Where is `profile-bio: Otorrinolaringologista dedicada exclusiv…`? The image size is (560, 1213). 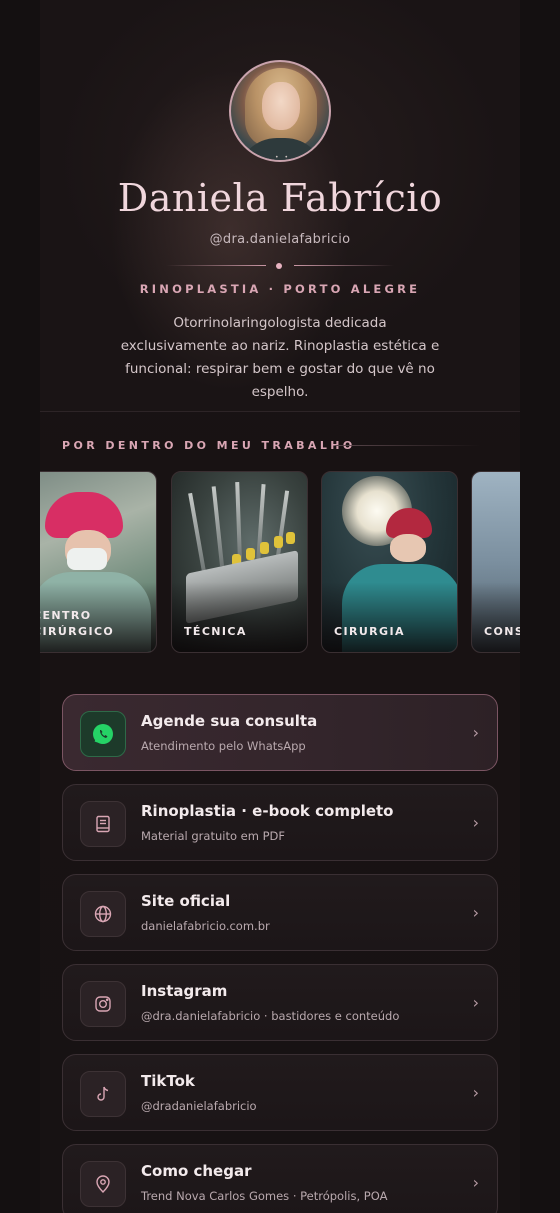 profile-bio: Otorrinolaringologista dedicada exclusiv… is located at coordinates (280, 357).